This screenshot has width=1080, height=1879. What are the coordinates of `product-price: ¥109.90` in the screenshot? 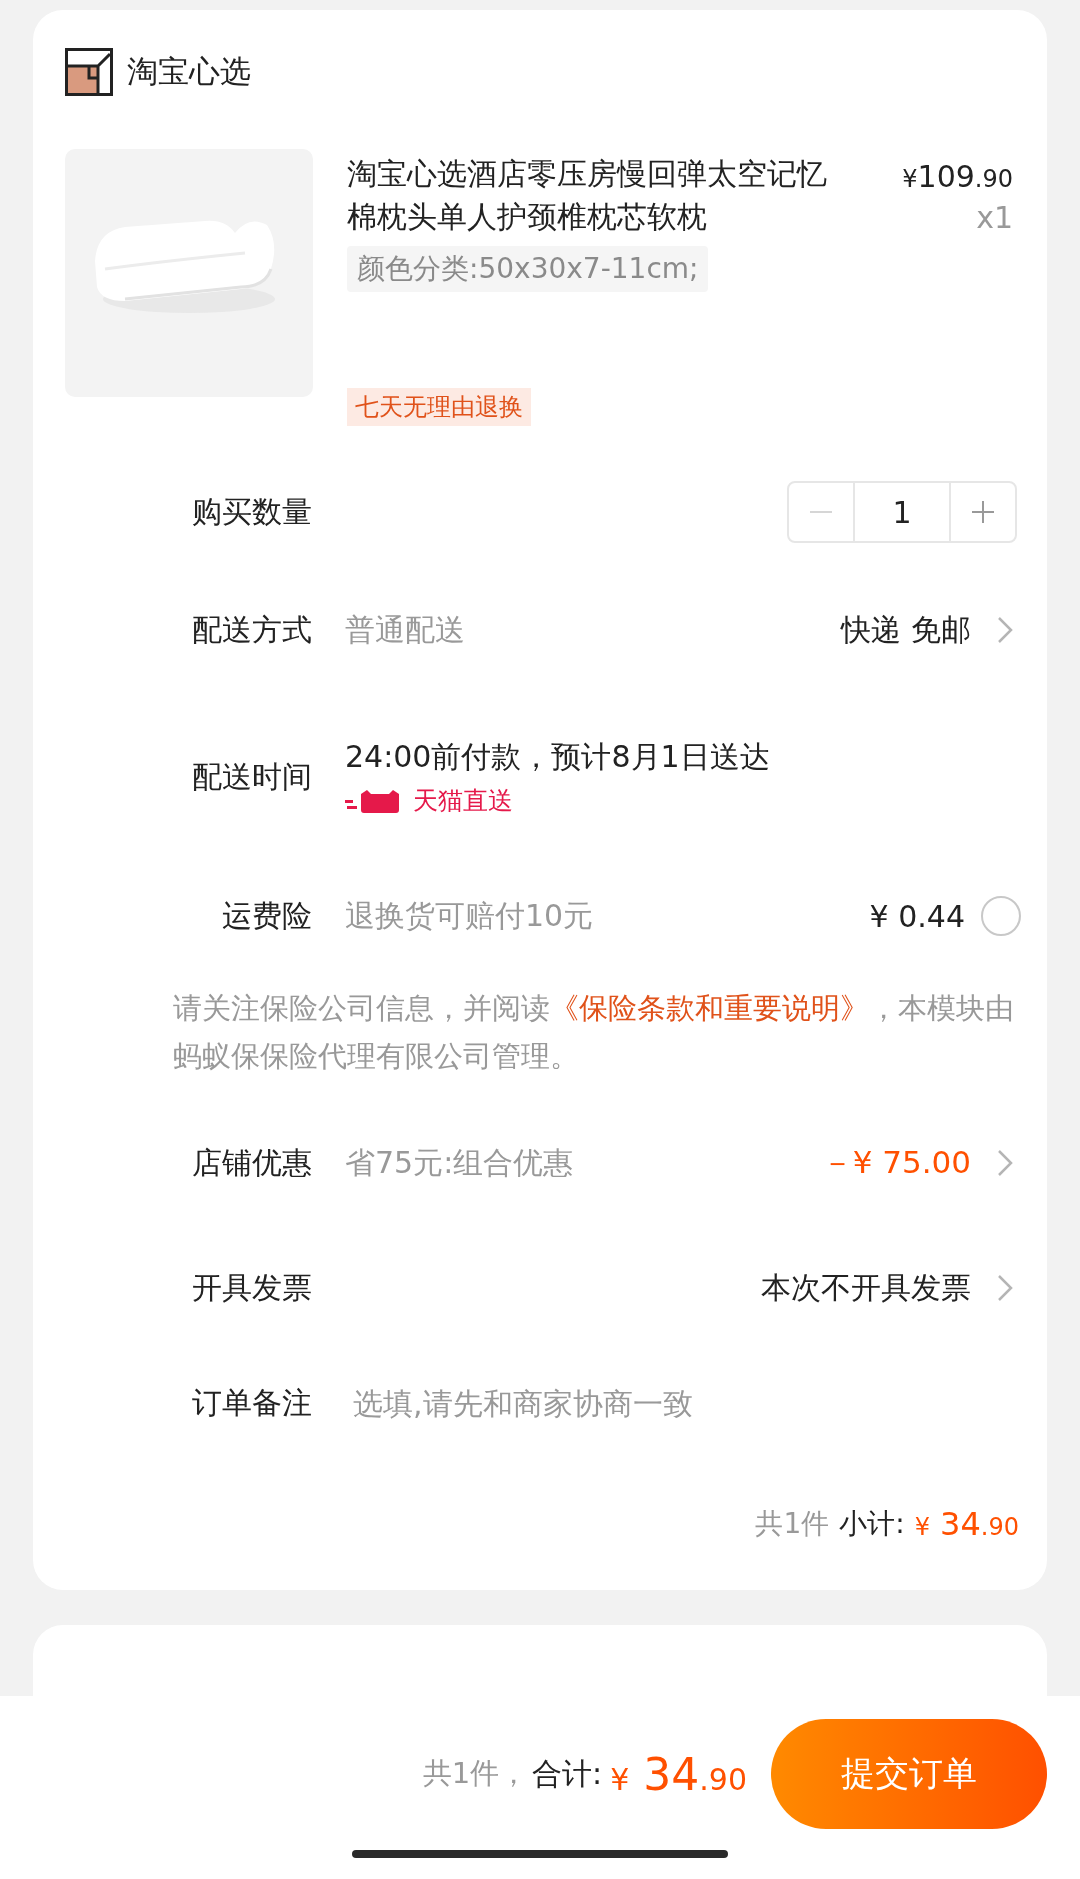 It's located at (957, 176).